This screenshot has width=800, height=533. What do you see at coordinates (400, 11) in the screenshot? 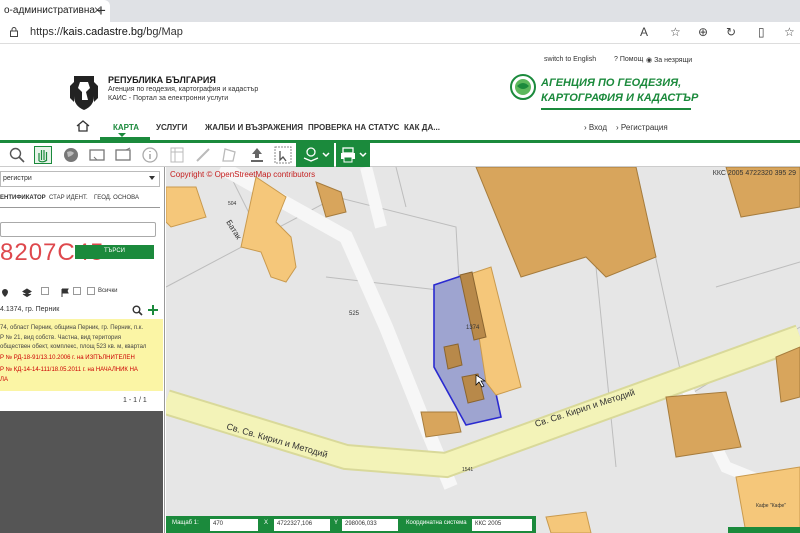
I see `browser-tab-bar: о-административна × +` at bounding box center [400, 11].